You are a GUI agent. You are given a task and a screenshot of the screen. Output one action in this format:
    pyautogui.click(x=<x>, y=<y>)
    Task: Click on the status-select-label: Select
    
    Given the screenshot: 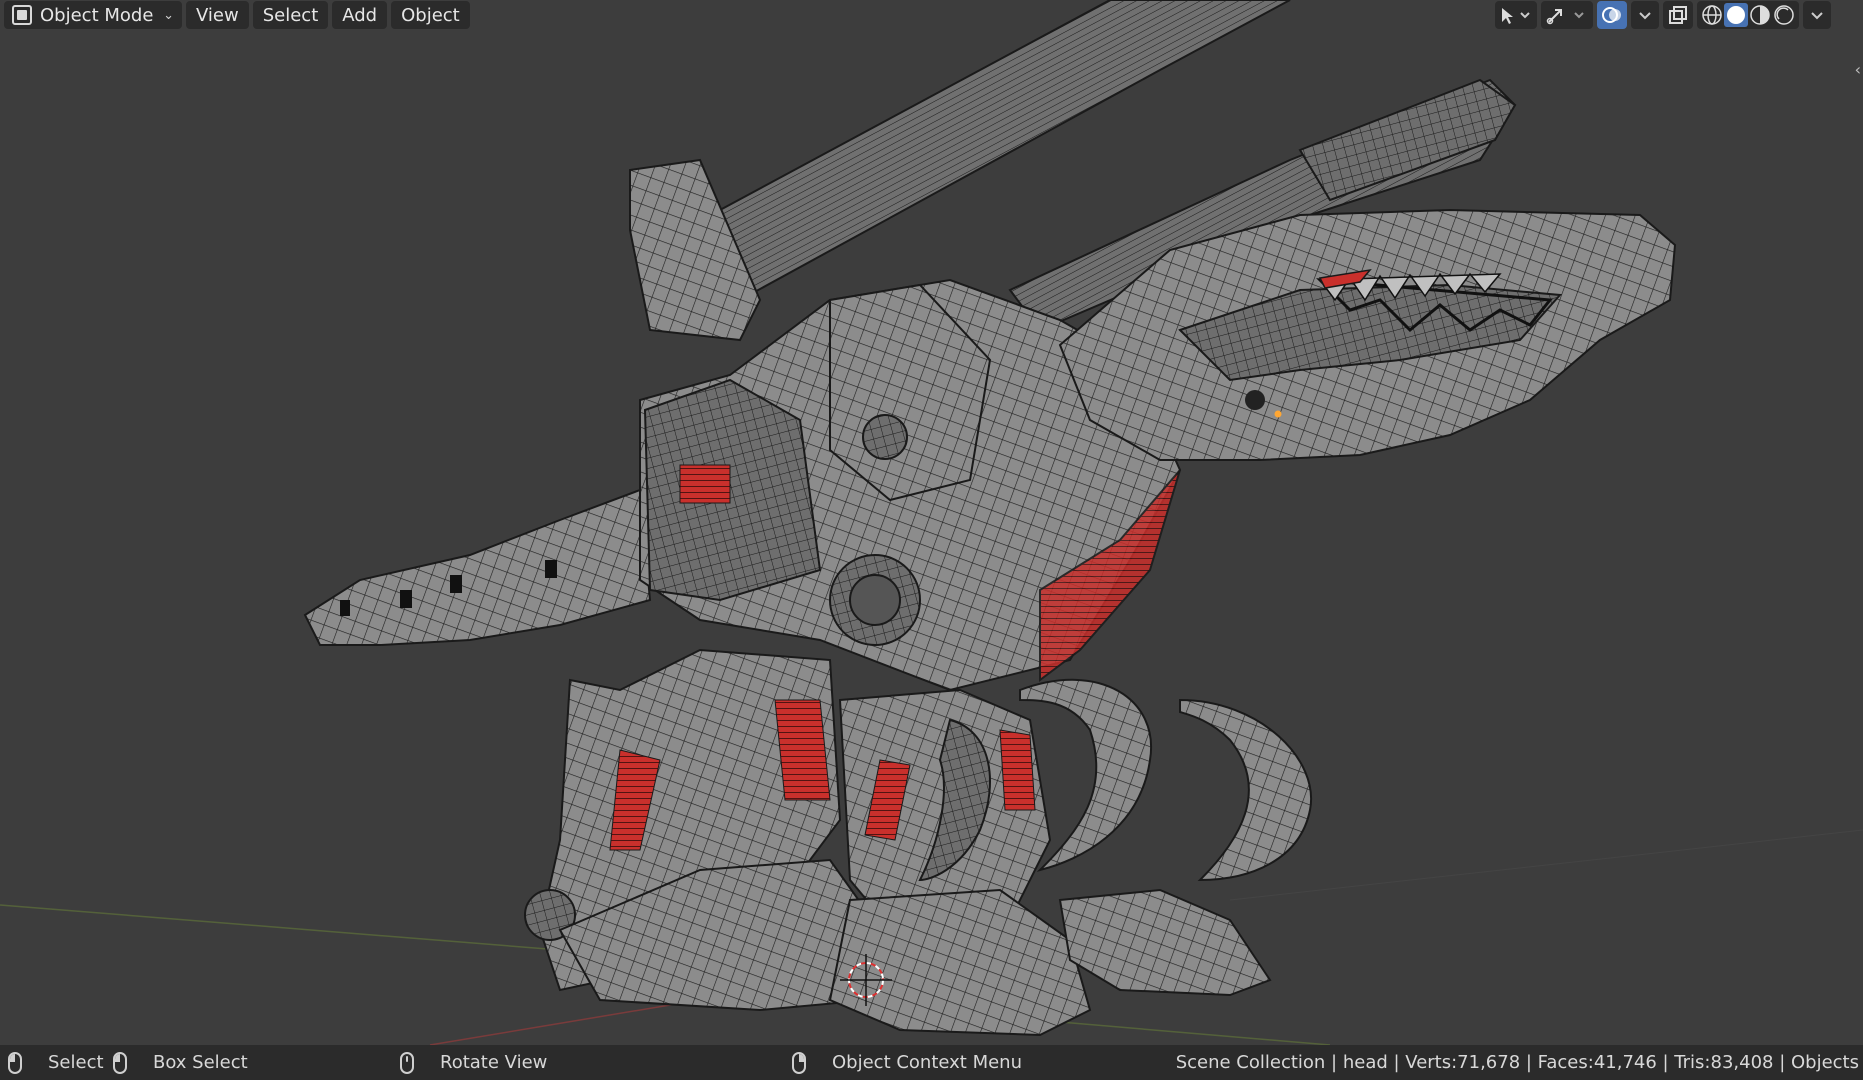 What is the action you would take?
    pyautogui.click(x=76, y=1062)
    